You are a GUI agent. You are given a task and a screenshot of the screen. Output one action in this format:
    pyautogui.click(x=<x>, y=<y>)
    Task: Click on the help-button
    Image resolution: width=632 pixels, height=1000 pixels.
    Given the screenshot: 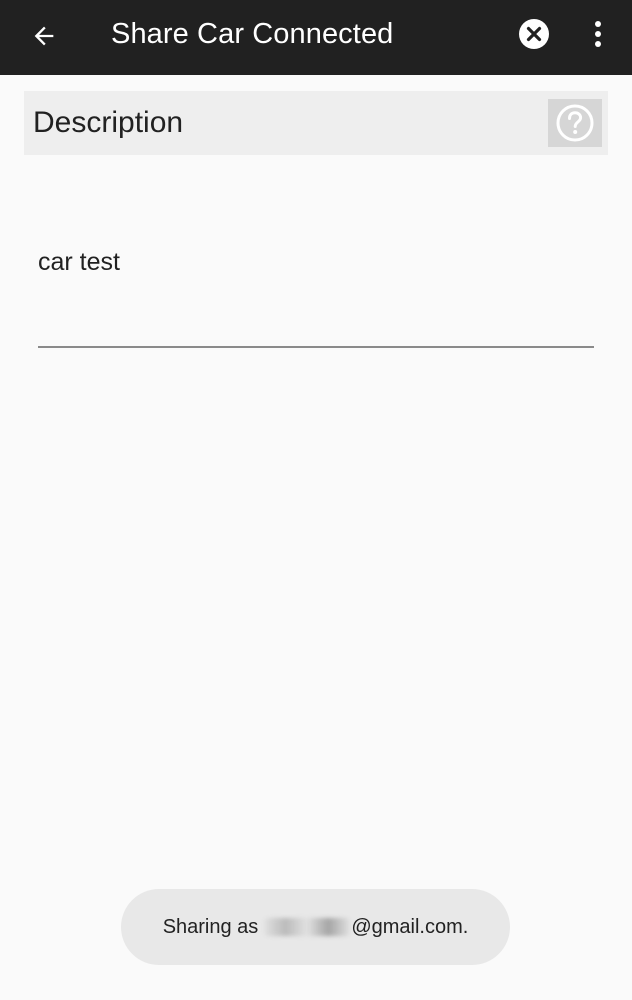 What is the action you would take?
    pyautogui.click(x=575, y=123)
    